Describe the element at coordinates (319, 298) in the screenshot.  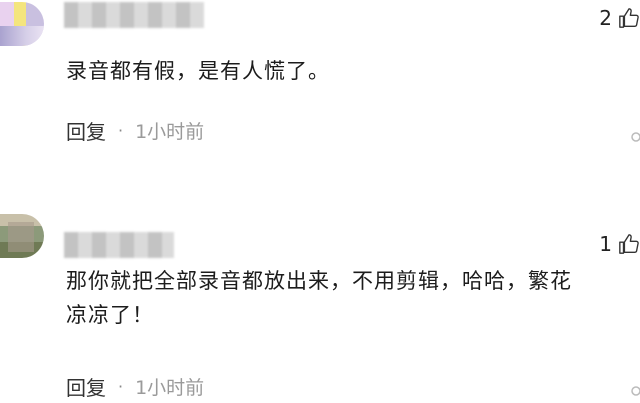
I see `comment-text: 那你就把全部录音都放出来，不用剪辑，哈哈，繁花 凉凉了！` at that location.